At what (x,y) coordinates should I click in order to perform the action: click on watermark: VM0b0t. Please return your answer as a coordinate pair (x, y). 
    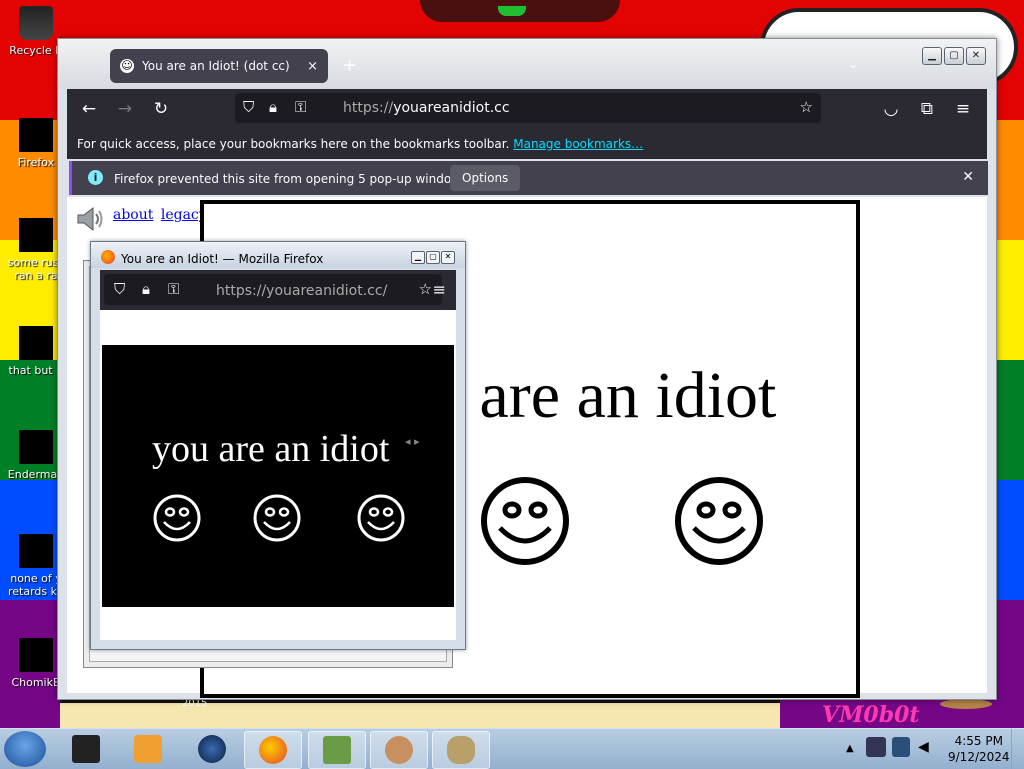
    Looking at the image, I should click on (871, 715).